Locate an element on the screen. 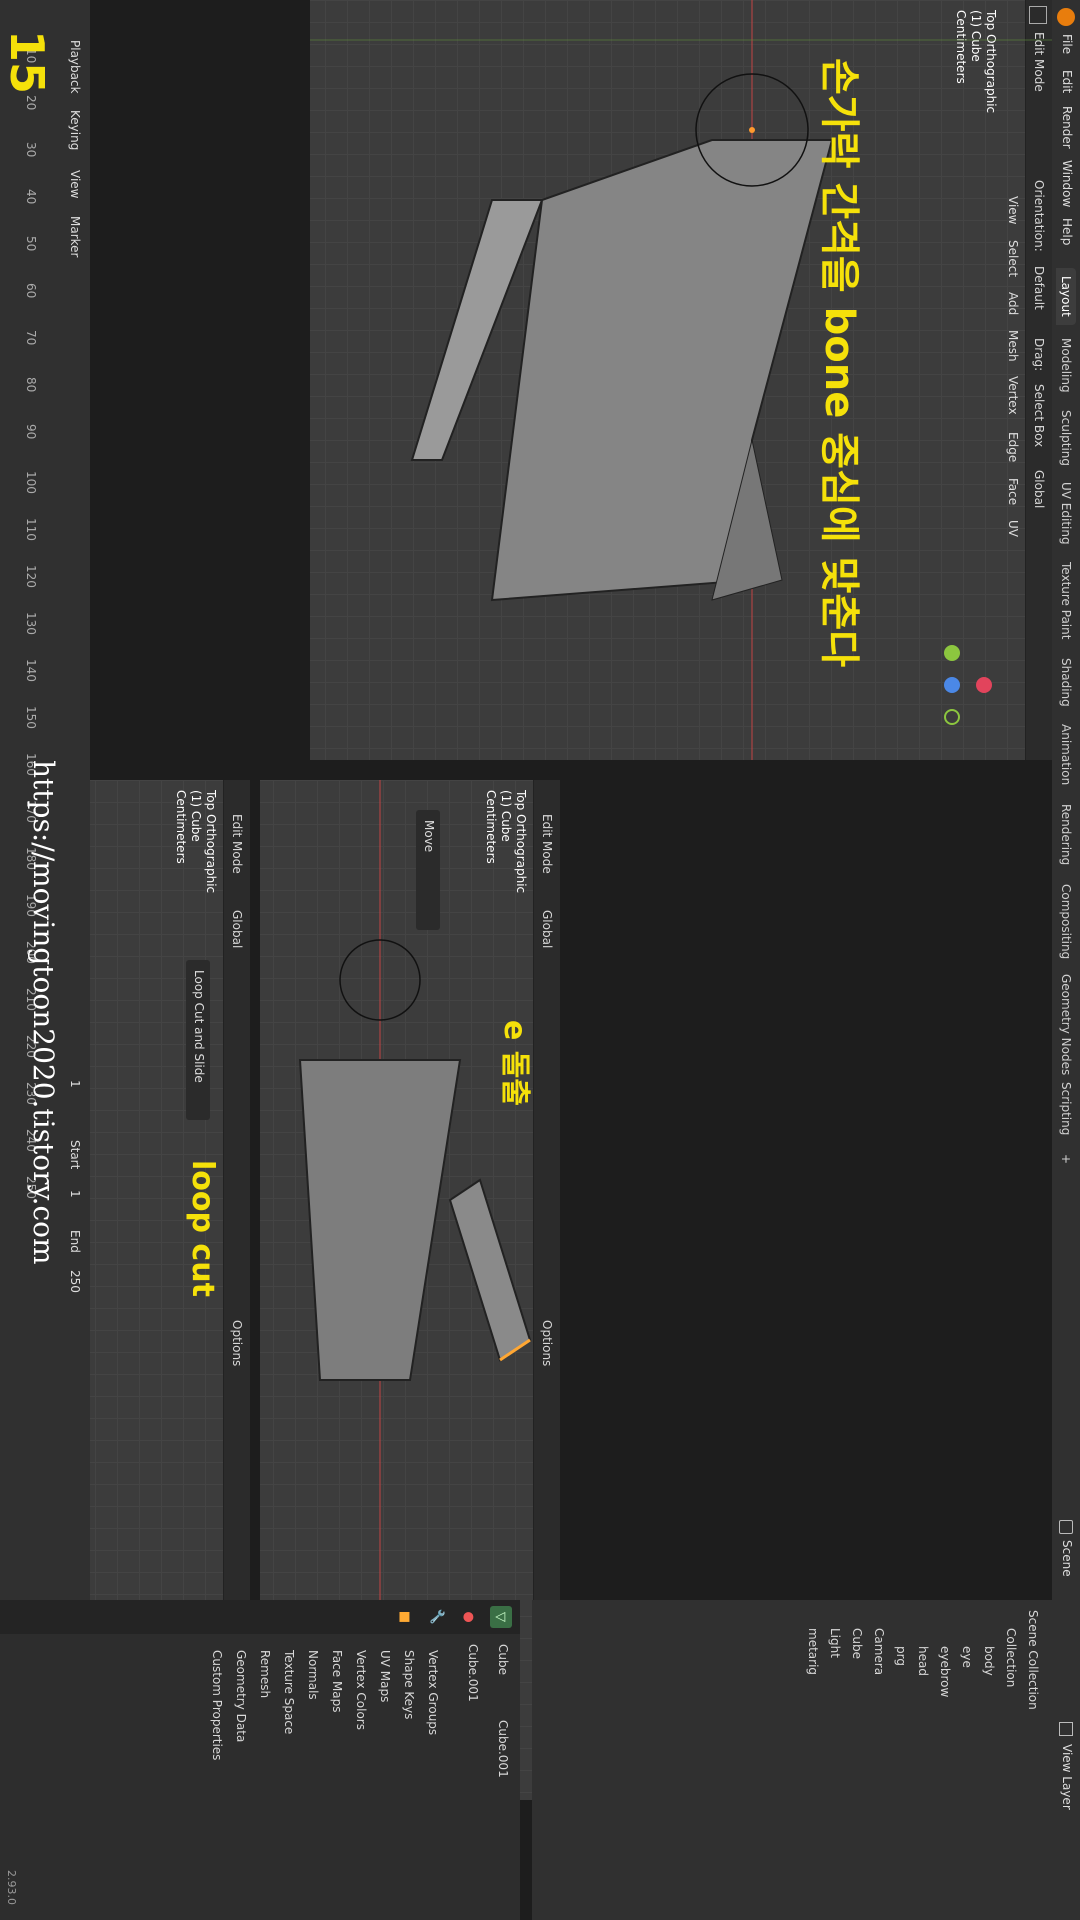 The width and height of the screenshot is (1080, 1920). object-name: (1) Cube is located at coordinates (196, 816).